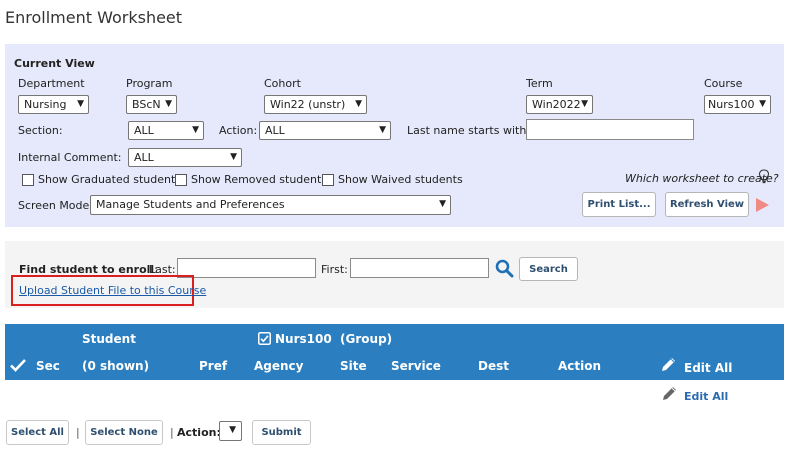 The height and width of the screenshot is (455, 791). I want to click on refresh-view-button: Refresh View, so click(707, 204).